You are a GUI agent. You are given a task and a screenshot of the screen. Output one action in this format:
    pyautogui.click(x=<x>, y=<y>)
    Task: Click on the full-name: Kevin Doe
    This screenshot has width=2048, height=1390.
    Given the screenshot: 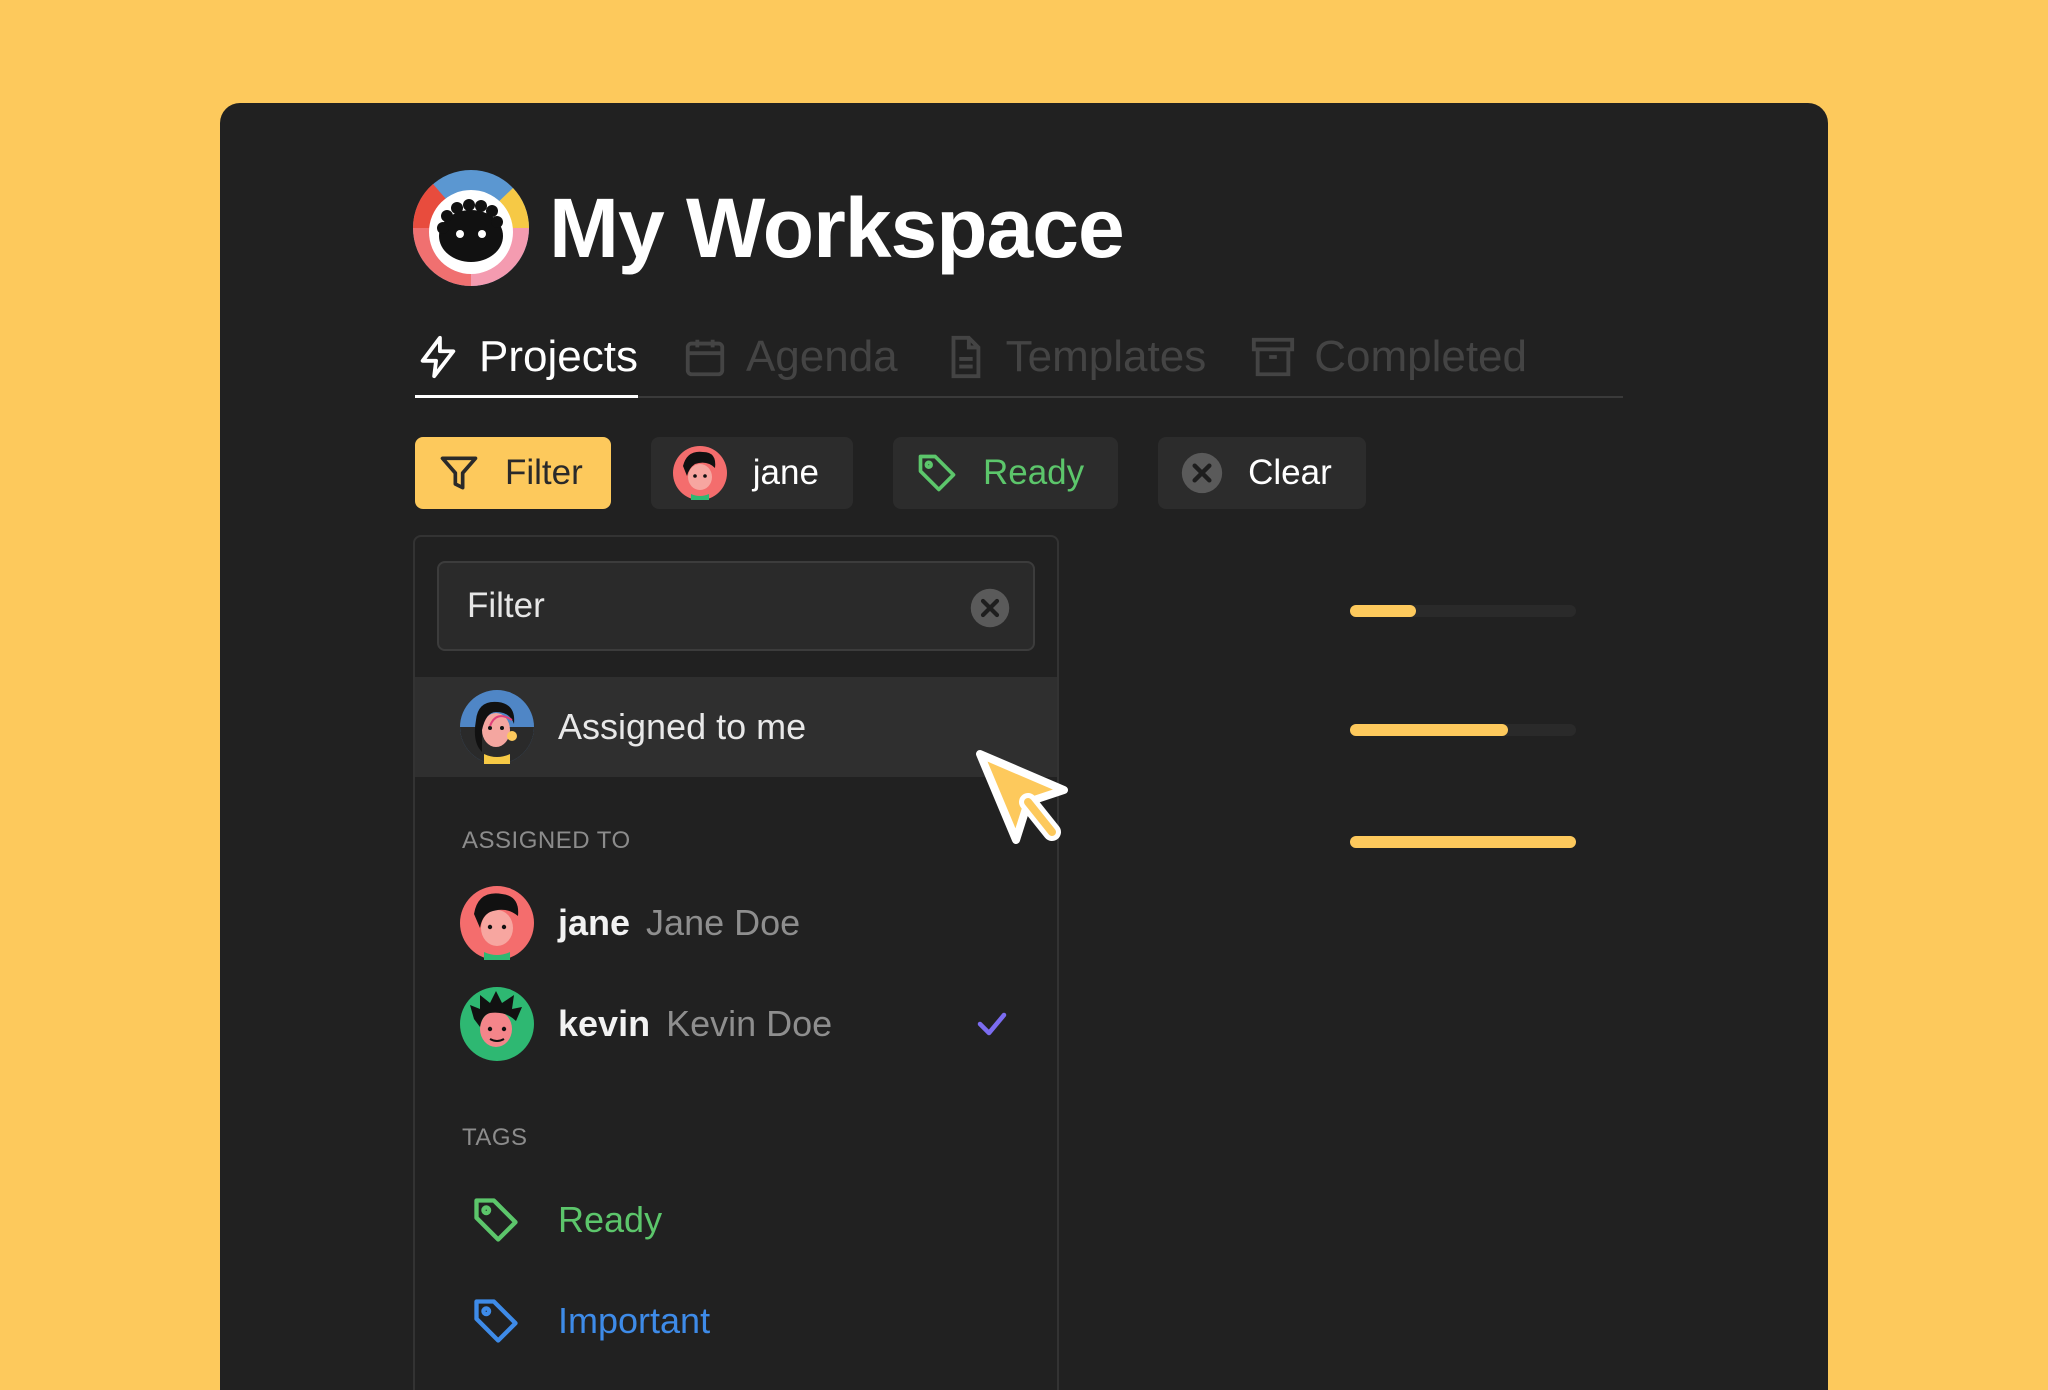 What is the action you would take?
    pyautogui.click(x=749, y=1023)
    